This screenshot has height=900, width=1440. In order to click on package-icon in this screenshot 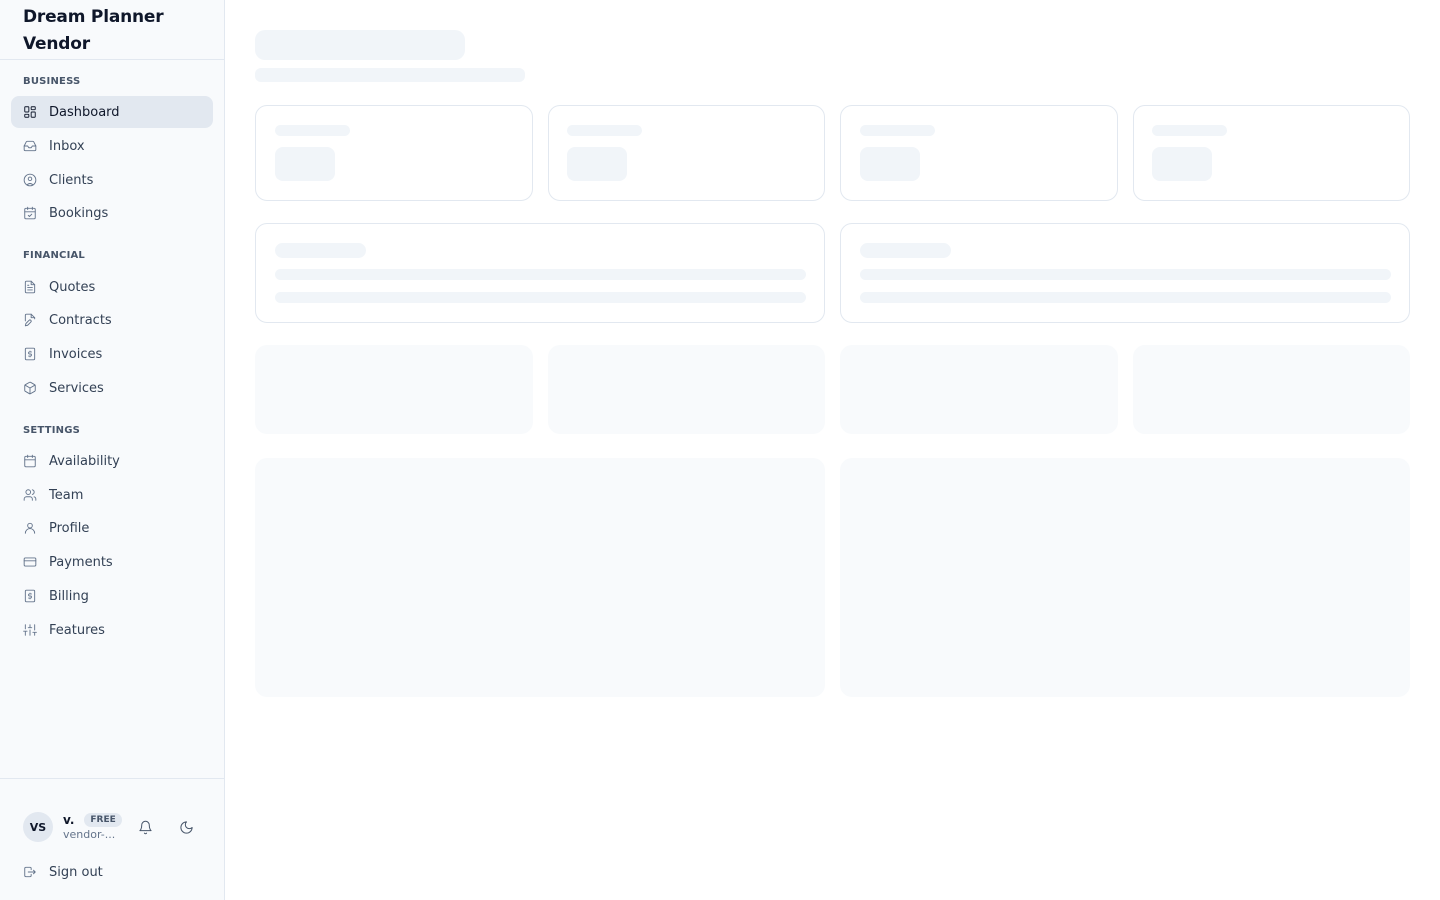, I will do `click(30, 388)`.